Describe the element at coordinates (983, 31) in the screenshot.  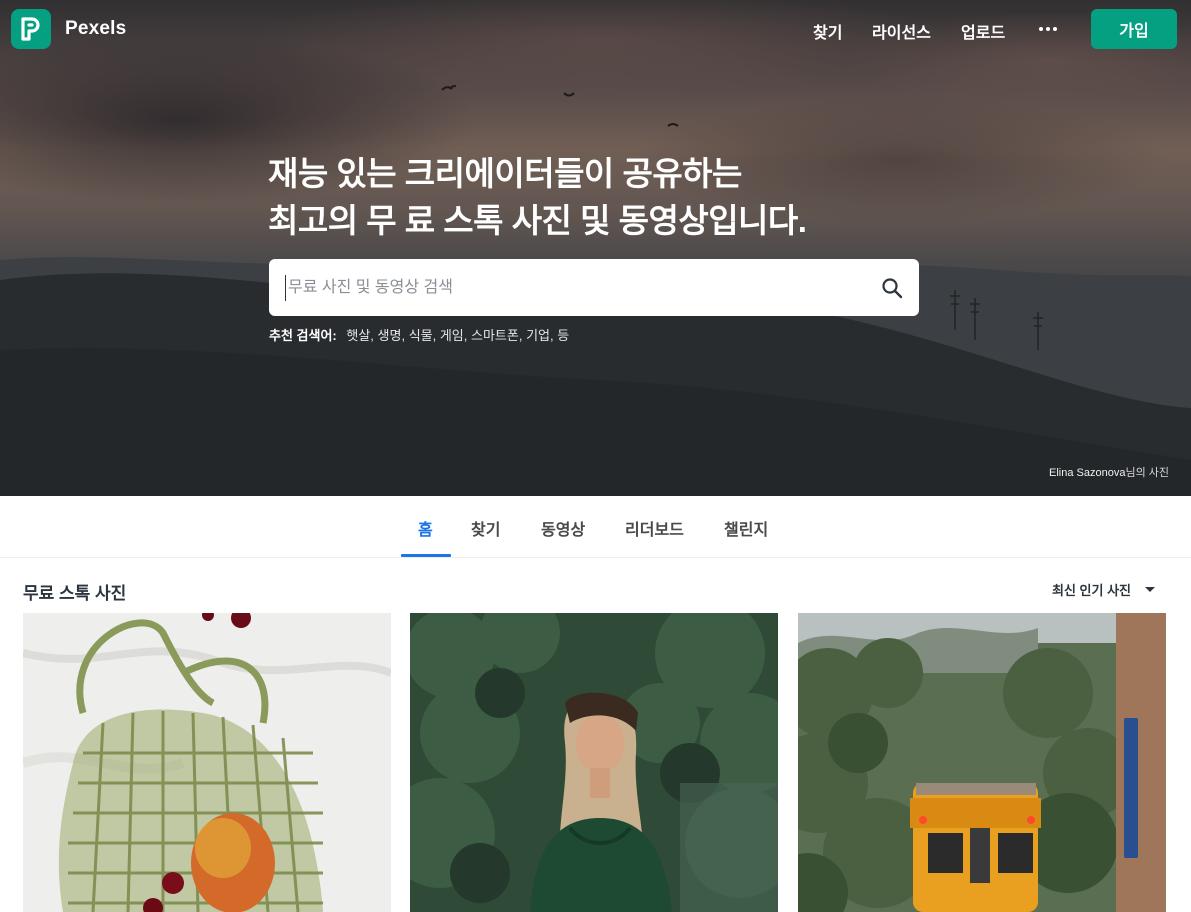
I see `nav-upload: 업로드` at that location.